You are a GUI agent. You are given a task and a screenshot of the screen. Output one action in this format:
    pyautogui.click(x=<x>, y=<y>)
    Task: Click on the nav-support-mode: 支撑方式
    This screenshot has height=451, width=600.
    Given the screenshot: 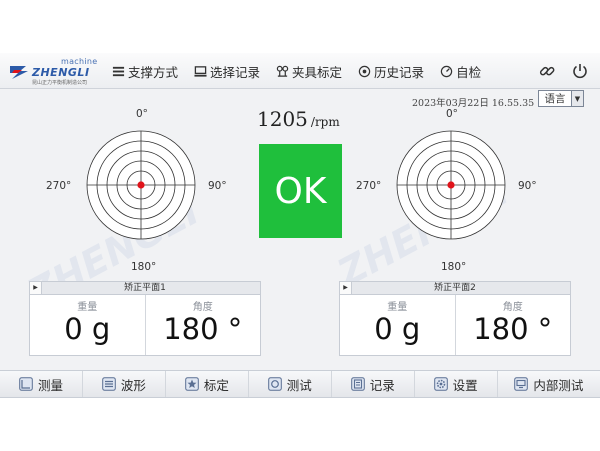 What is the action you would take?
    pyautogui.click(x=145, y=71)
    